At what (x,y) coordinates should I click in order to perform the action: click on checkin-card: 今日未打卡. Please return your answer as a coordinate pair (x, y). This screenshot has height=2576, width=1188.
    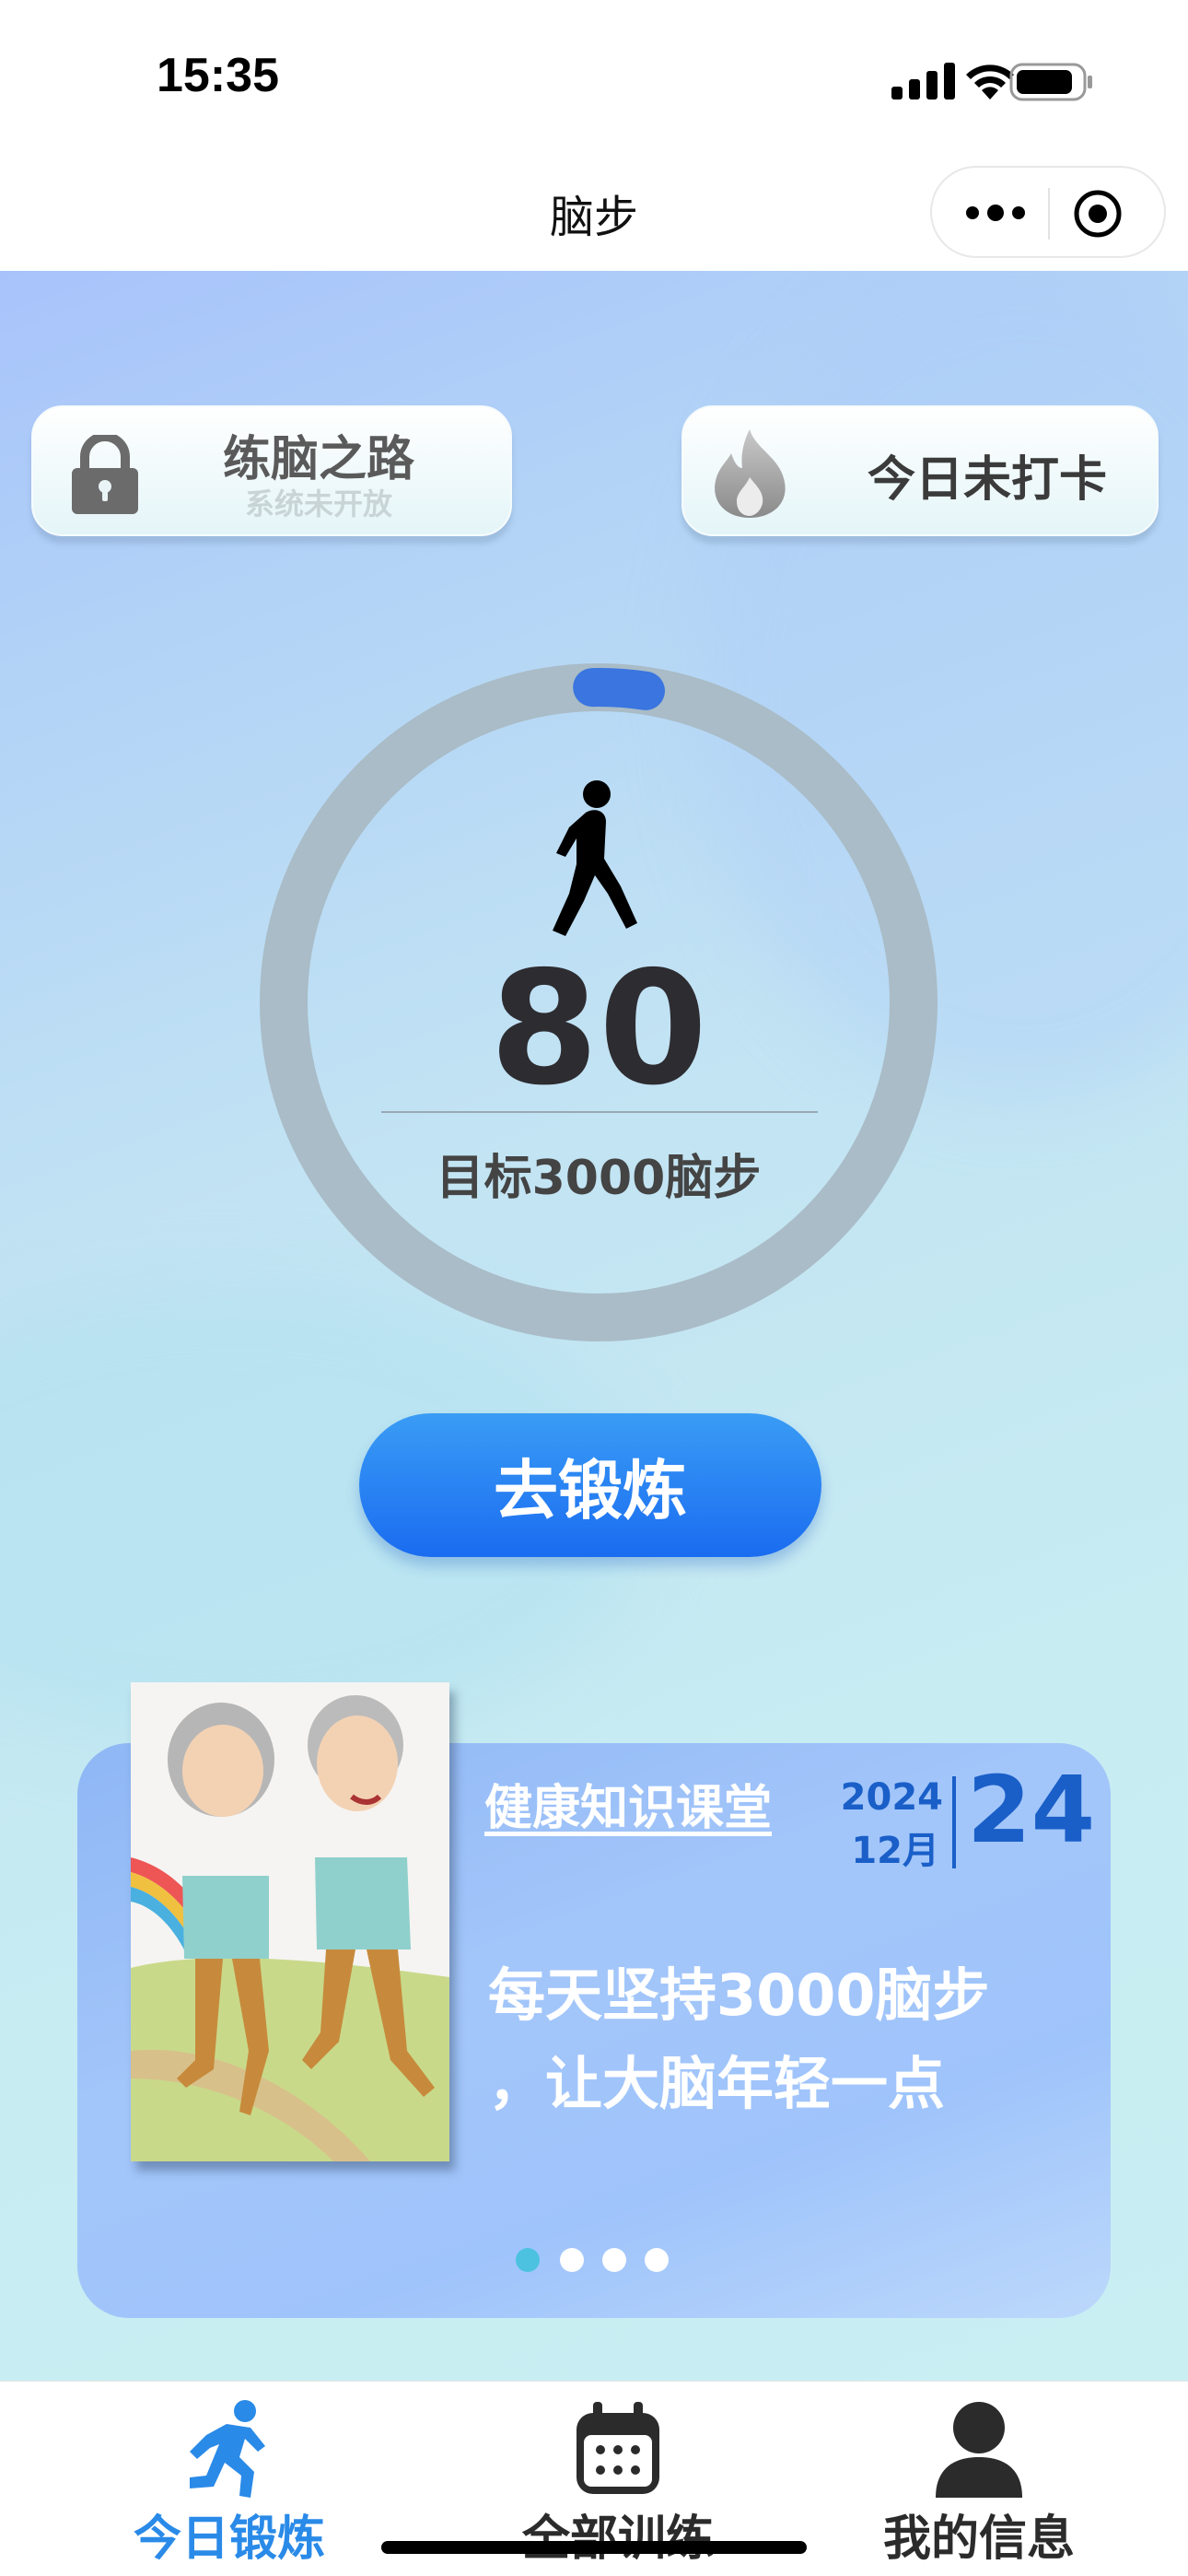
    Looking at the image, I should click on (920, 470).